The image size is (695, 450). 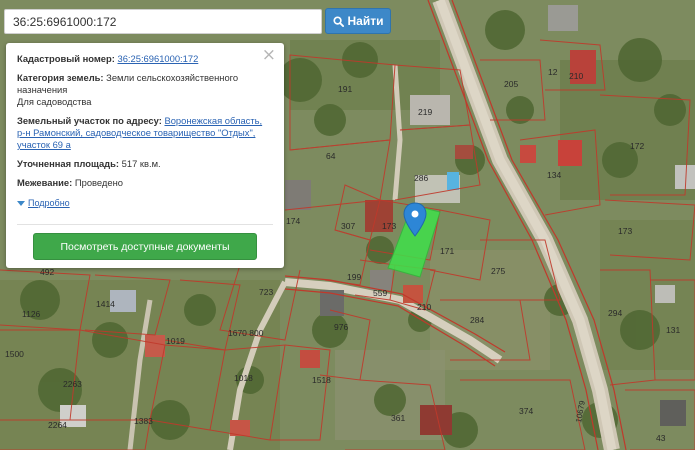 I want to click on parcel-label: 131, so click(x=673, y=330).